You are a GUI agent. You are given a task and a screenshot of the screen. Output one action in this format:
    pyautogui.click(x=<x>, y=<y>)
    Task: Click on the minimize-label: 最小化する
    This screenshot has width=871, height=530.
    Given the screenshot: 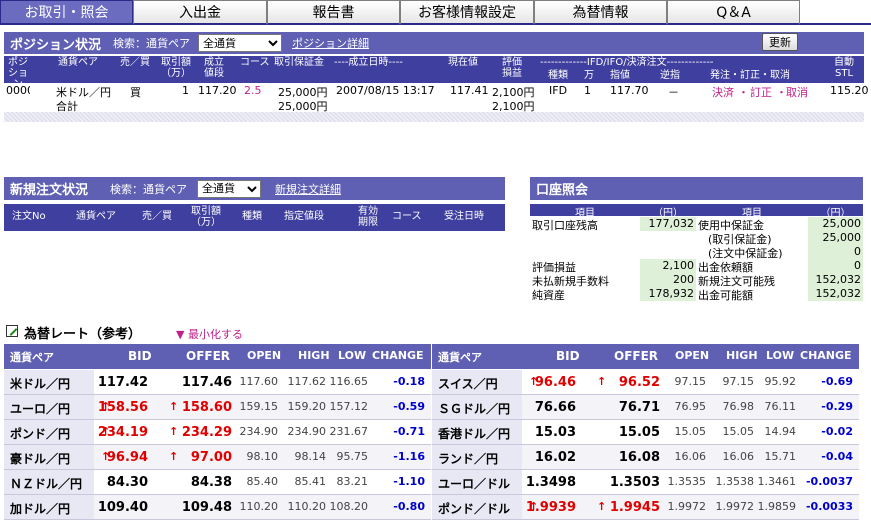 What is the action you would take?
    pyautogui.click(x=215, y=334)
    